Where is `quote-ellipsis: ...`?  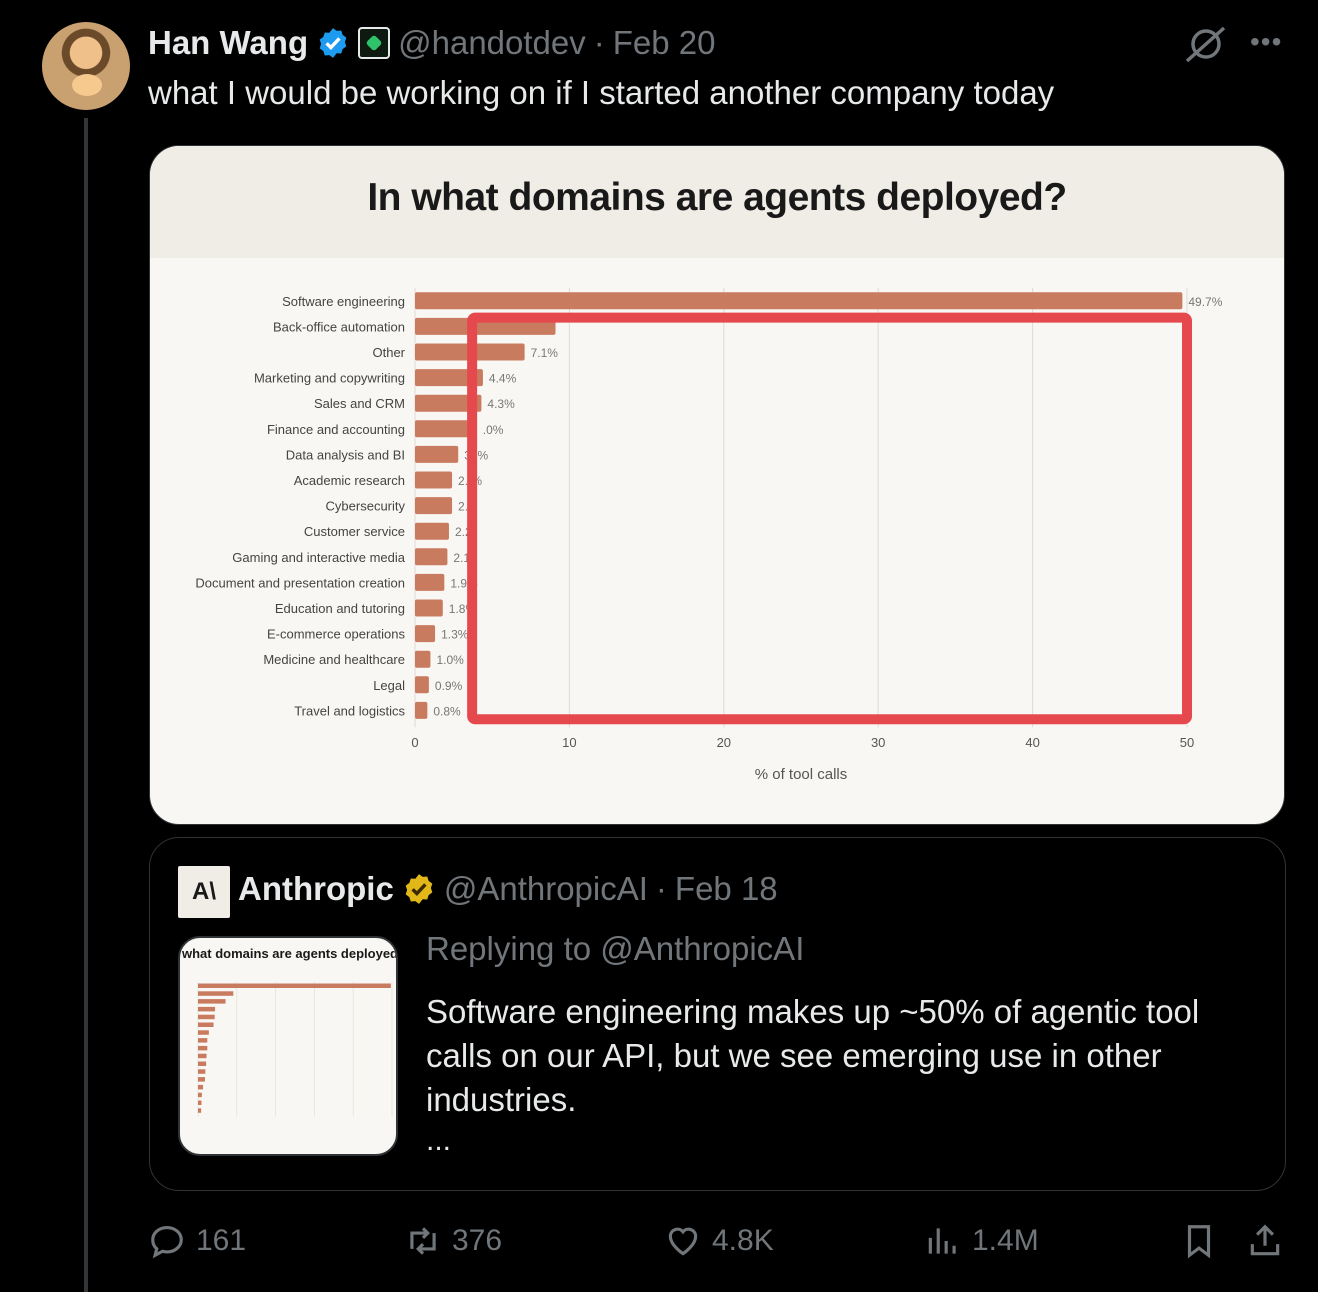 quote-ellipsis: ... is located at coordinates (439, 1140).